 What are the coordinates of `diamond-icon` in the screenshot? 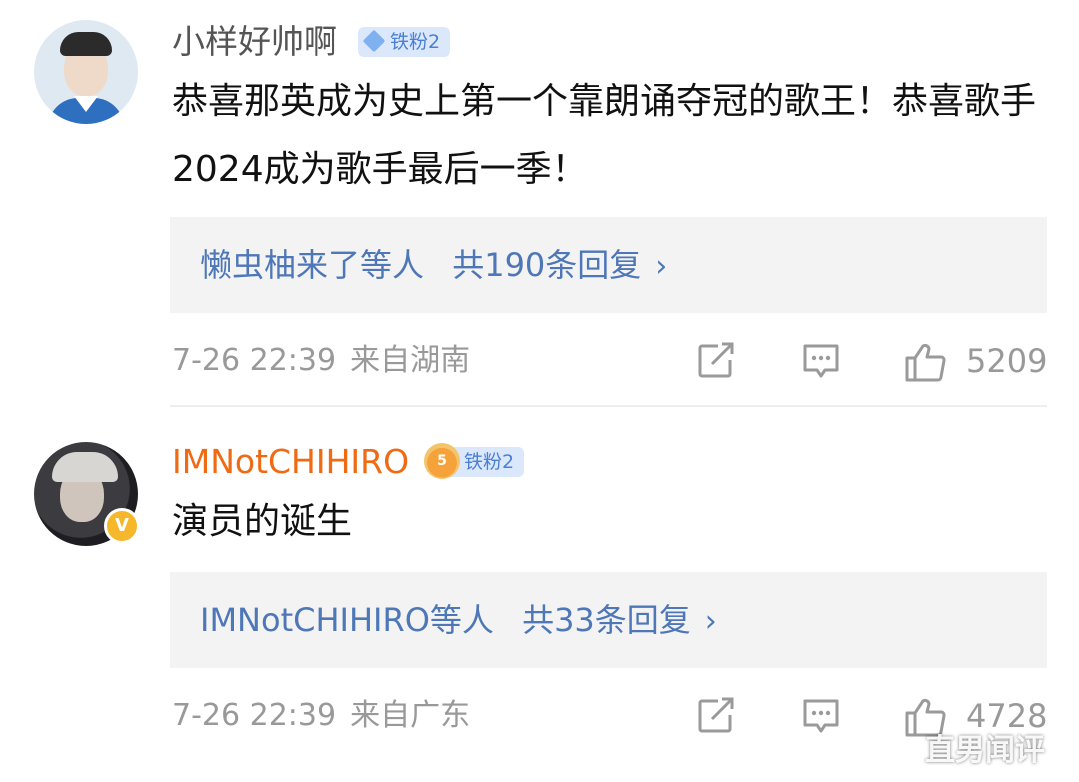 It's located at (374, 41).